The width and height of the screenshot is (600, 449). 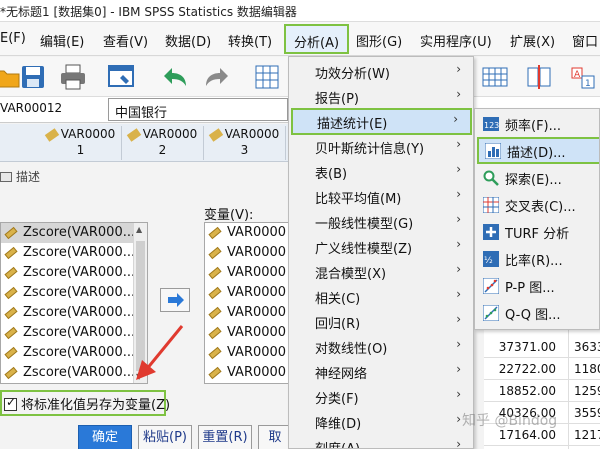 What do you see at coordinates (121, 77) in the screenshot?
I see `dialog-recall-icon` at bounding box center [121, 77].